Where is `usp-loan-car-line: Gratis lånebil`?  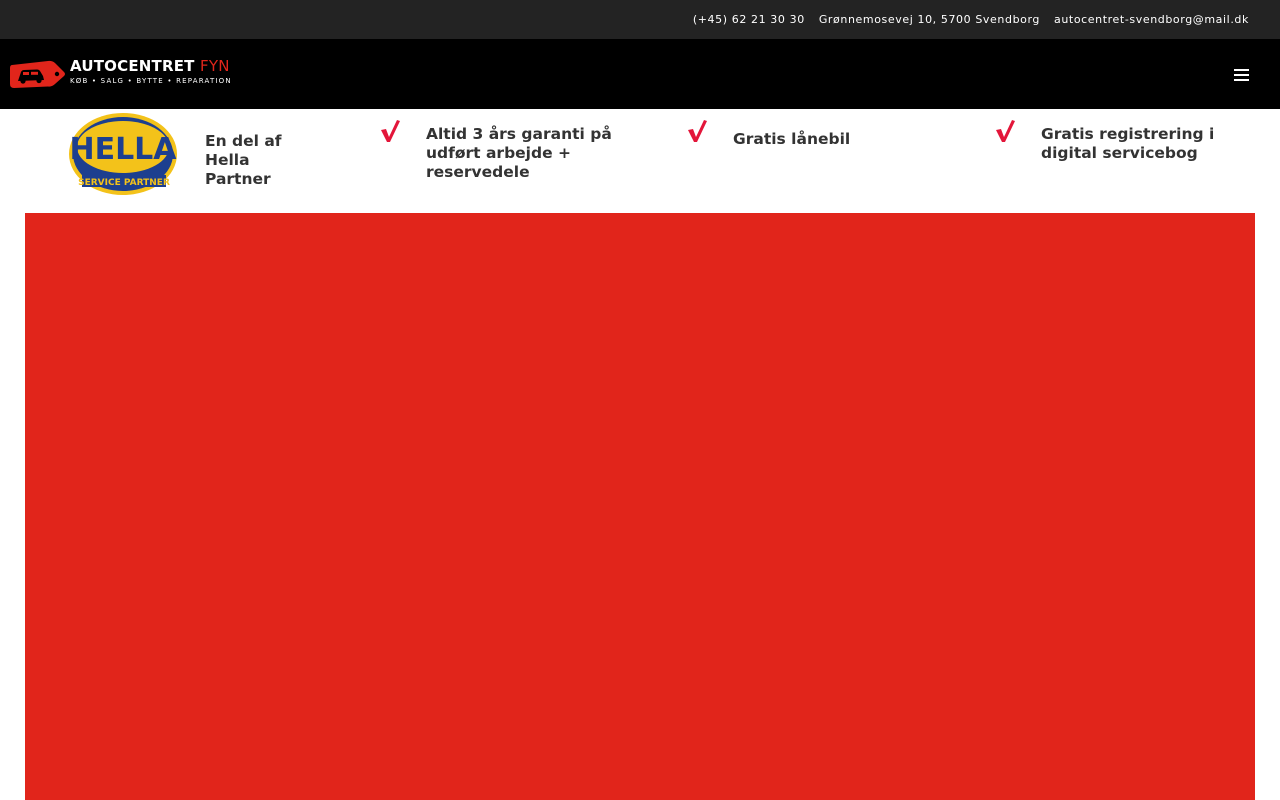 usp-loan-car-line: Gratis lånebil is located at coordinates (792, 139).